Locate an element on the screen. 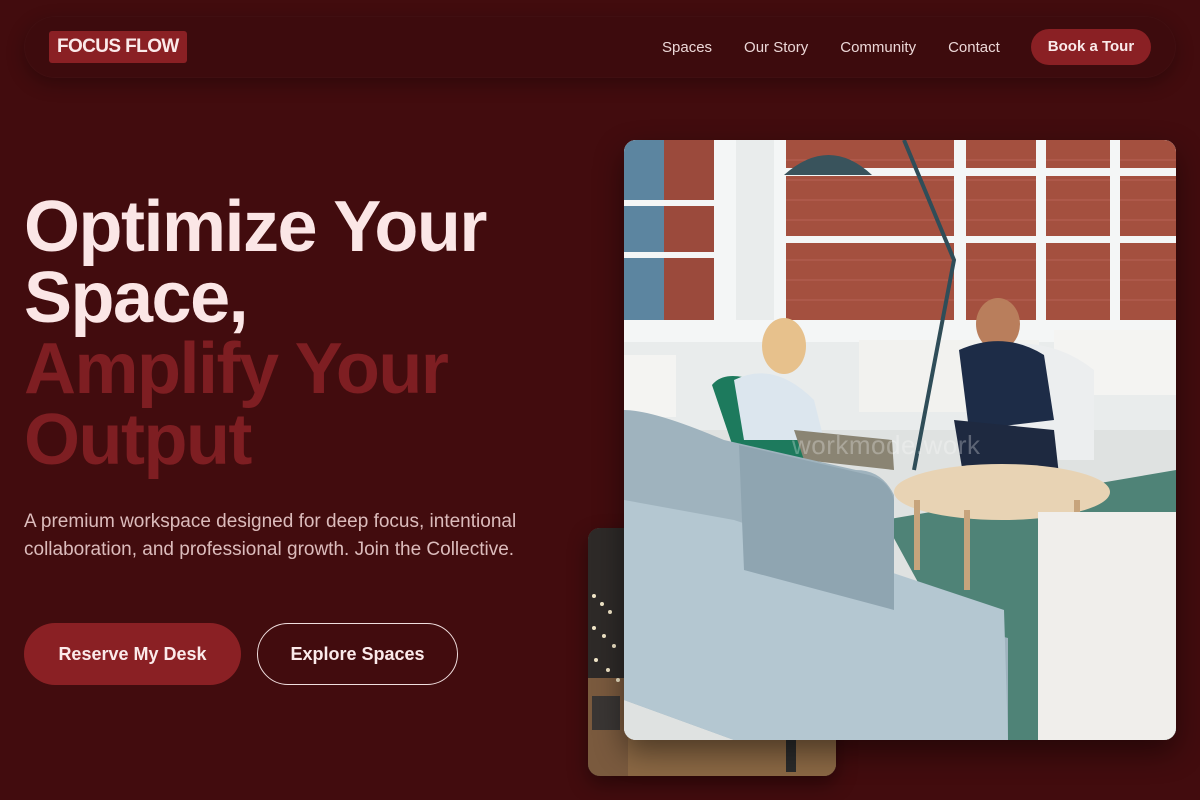 The height and width of the screenshot is (800, 1200). nav-link-spaces: Spaces is located at coordinates (687, 47).